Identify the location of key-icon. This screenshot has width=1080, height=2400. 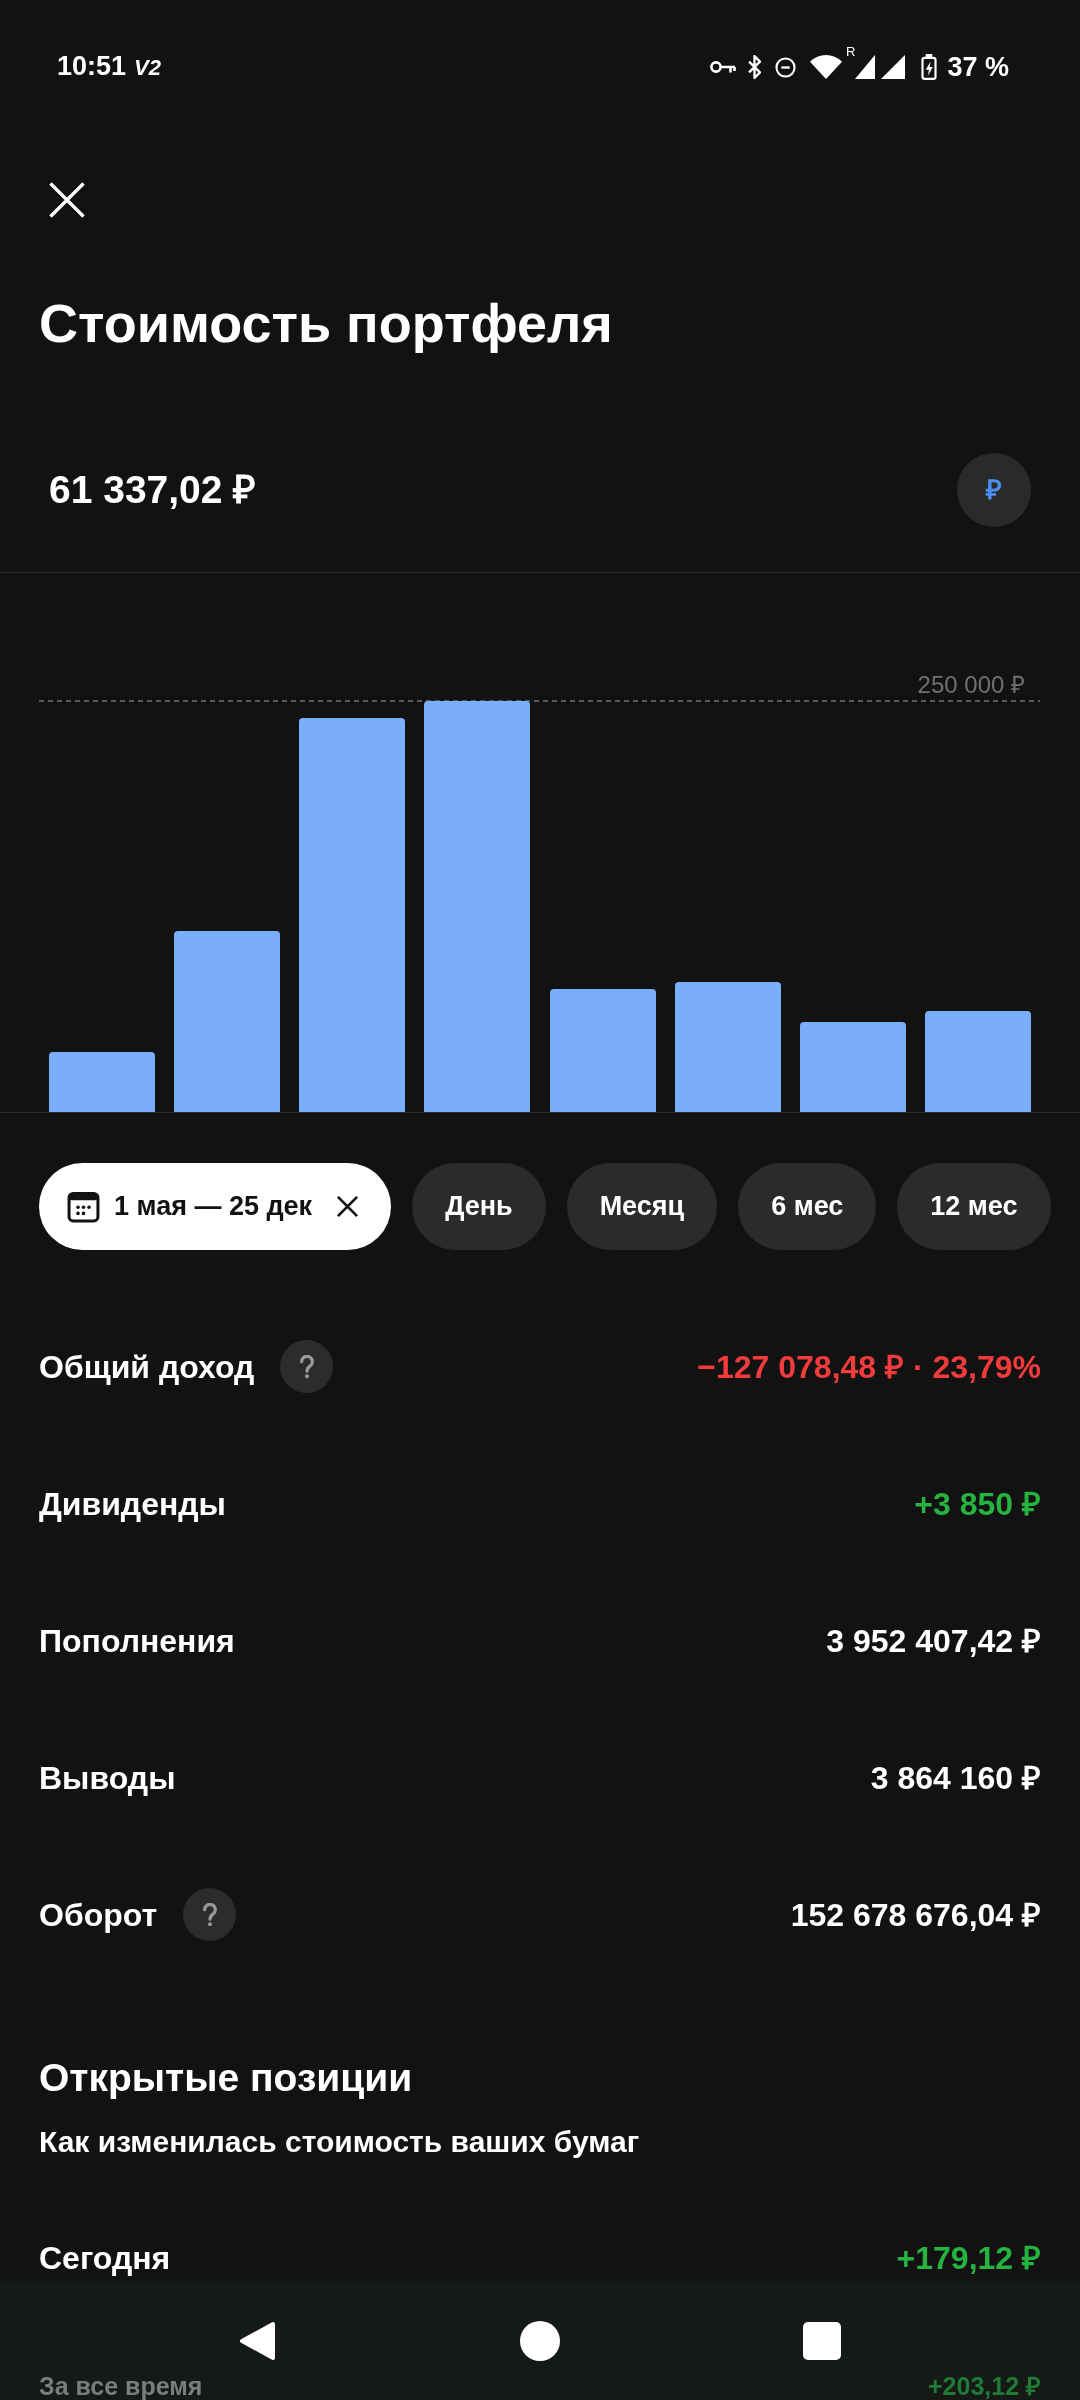
(723, 67).